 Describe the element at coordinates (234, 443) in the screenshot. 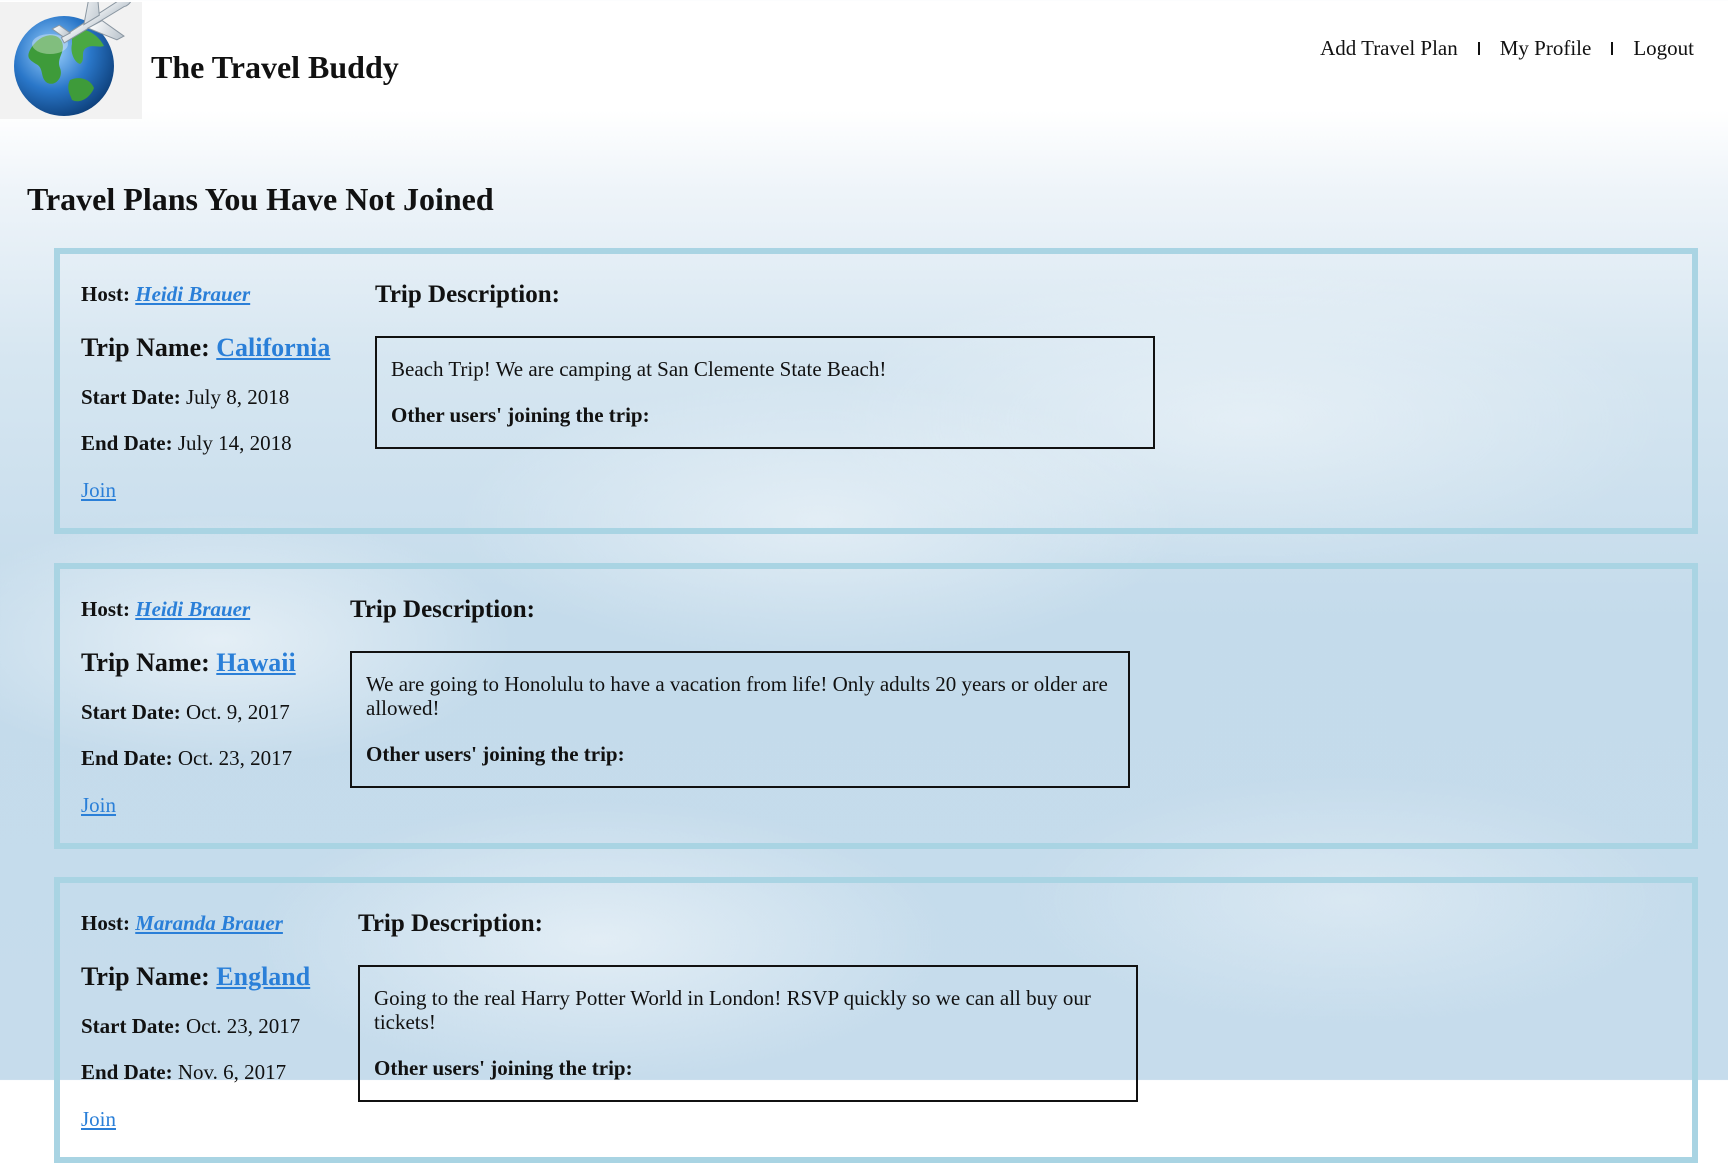

I see `end-date-value: July 14, 2018` at that location.